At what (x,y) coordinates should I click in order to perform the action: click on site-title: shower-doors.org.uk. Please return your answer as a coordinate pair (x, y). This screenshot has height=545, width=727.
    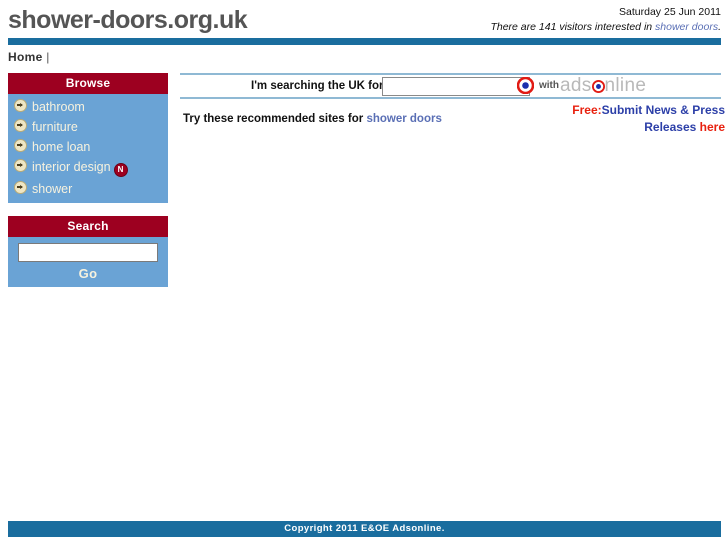
    Looking at the image, I should click on (128, 20).